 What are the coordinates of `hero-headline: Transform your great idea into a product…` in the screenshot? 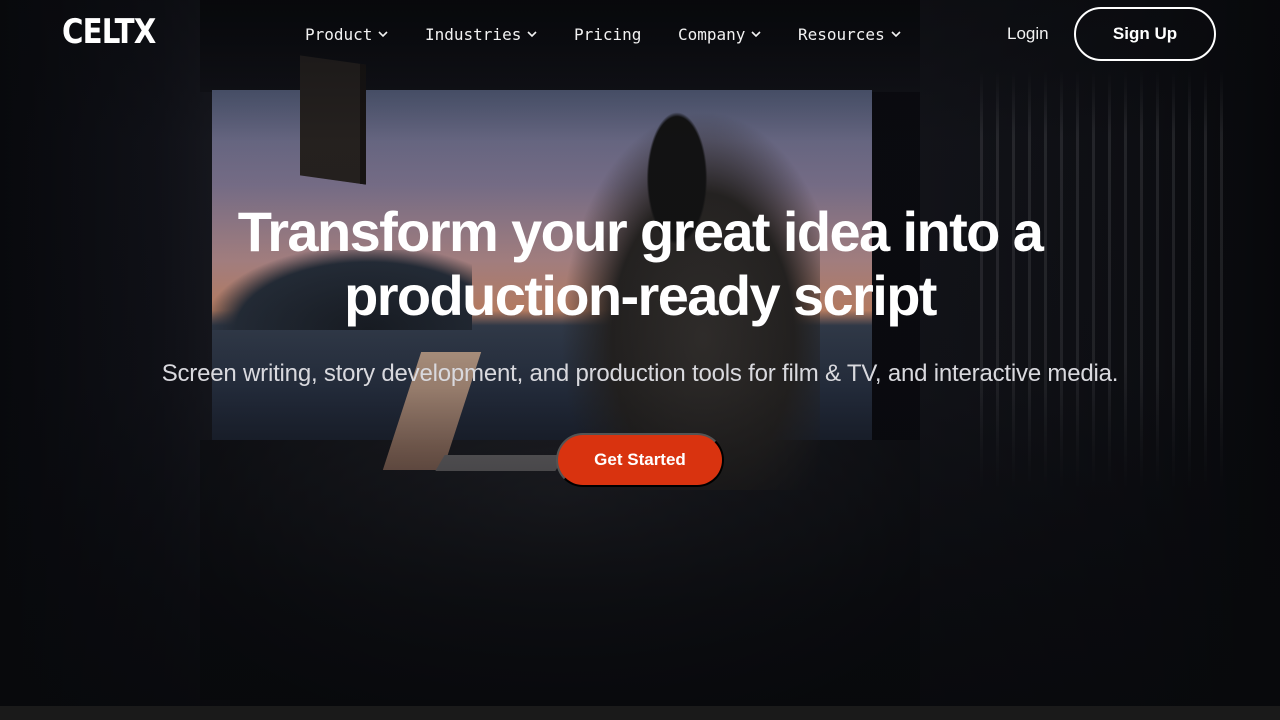 It's located at (640, 264).